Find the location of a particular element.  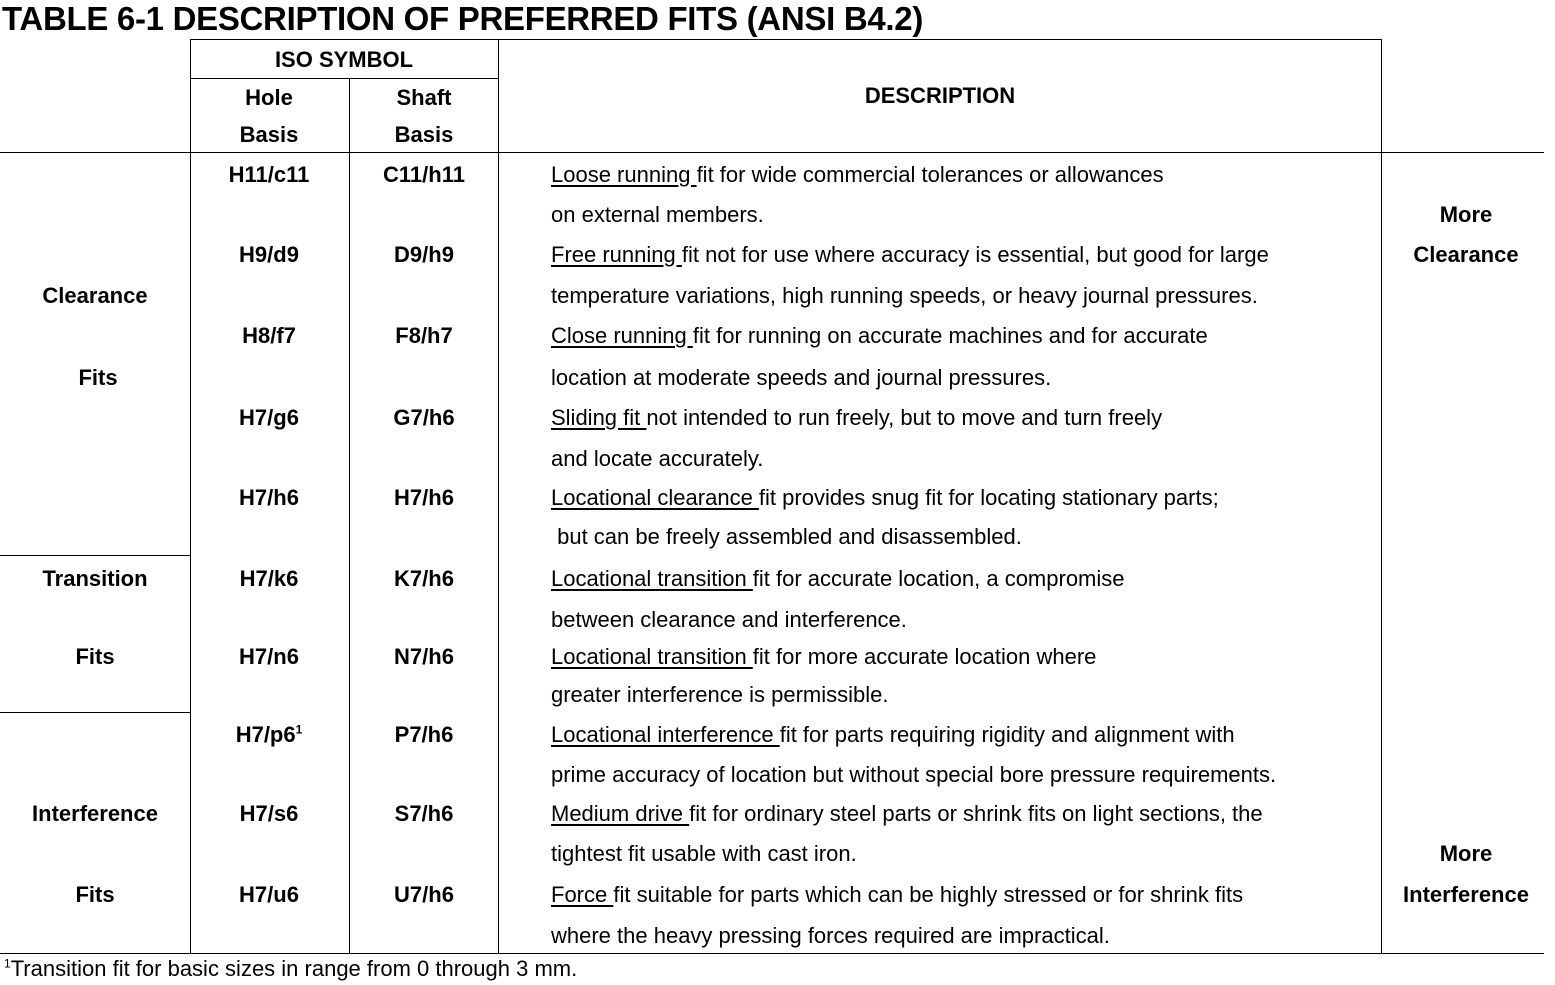

hole-basis-symbol-text: H11/c11 is located at coordinates (269, 174).